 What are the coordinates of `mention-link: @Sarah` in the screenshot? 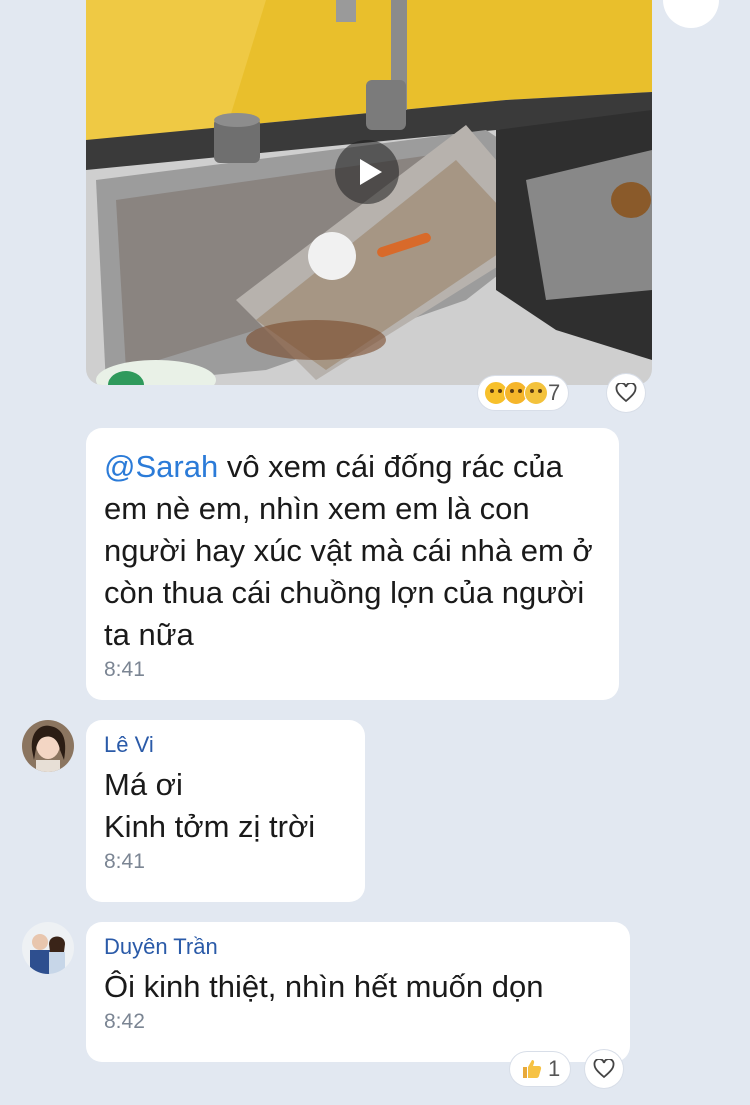 It's located at (161, 466).